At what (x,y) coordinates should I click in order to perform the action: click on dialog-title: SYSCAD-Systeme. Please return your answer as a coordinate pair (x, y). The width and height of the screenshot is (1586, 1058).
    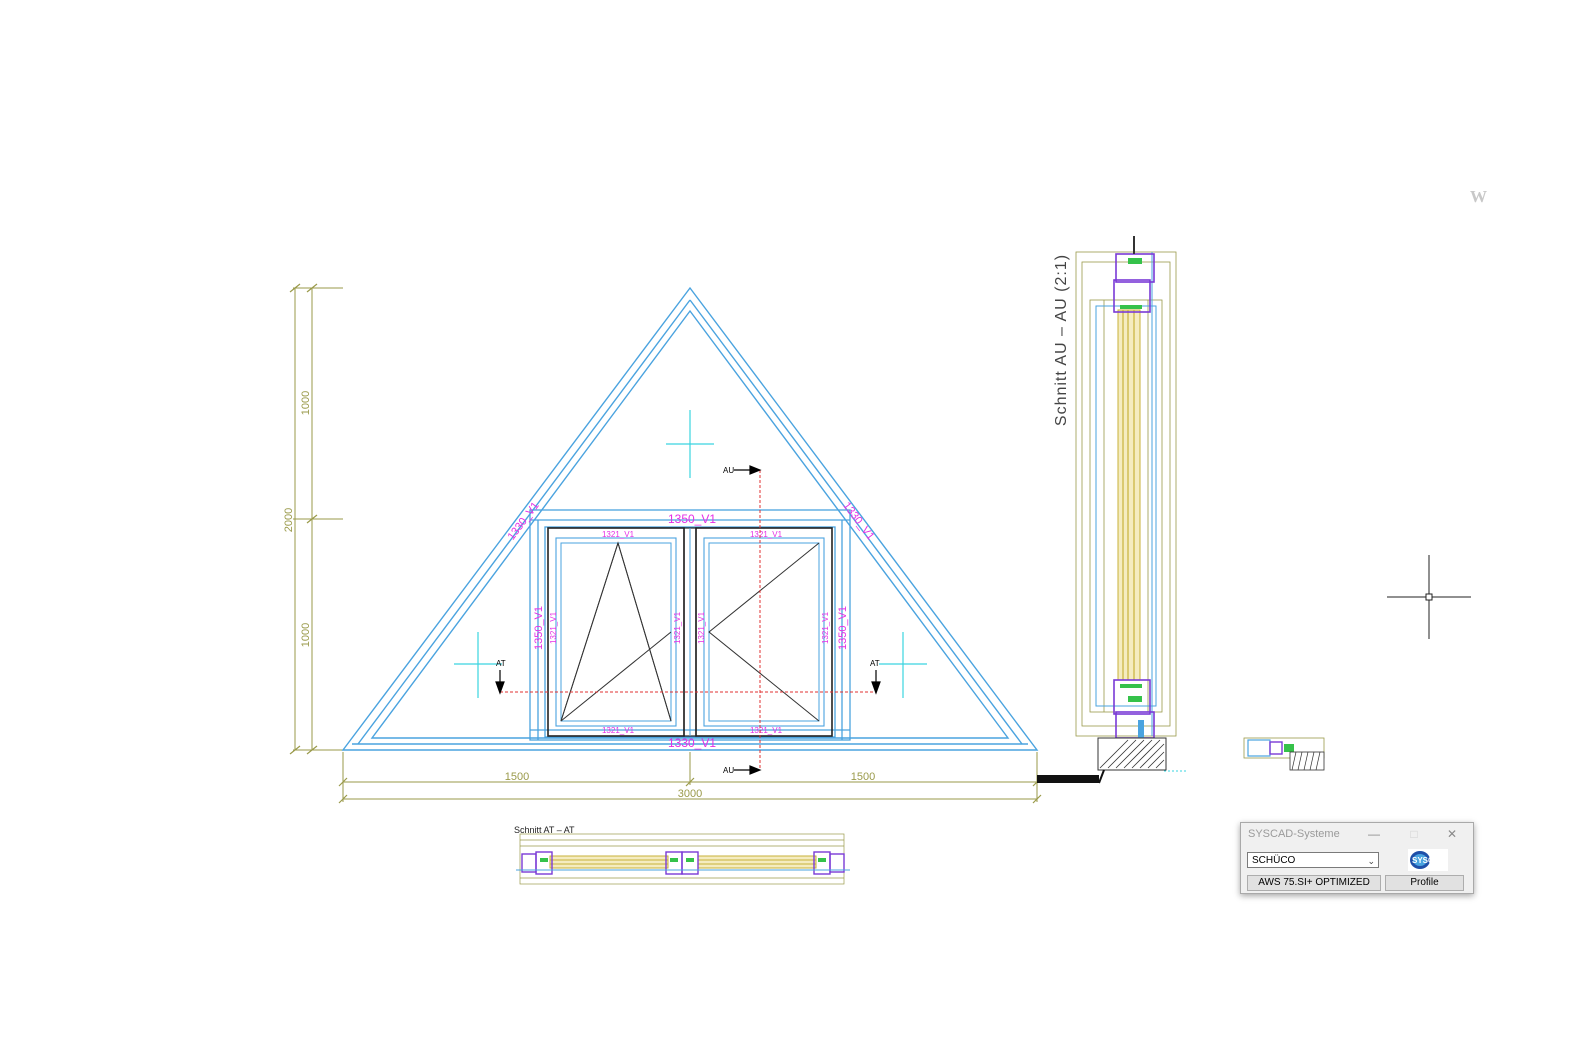
    Looking at the image, I should click on (1294, 834).